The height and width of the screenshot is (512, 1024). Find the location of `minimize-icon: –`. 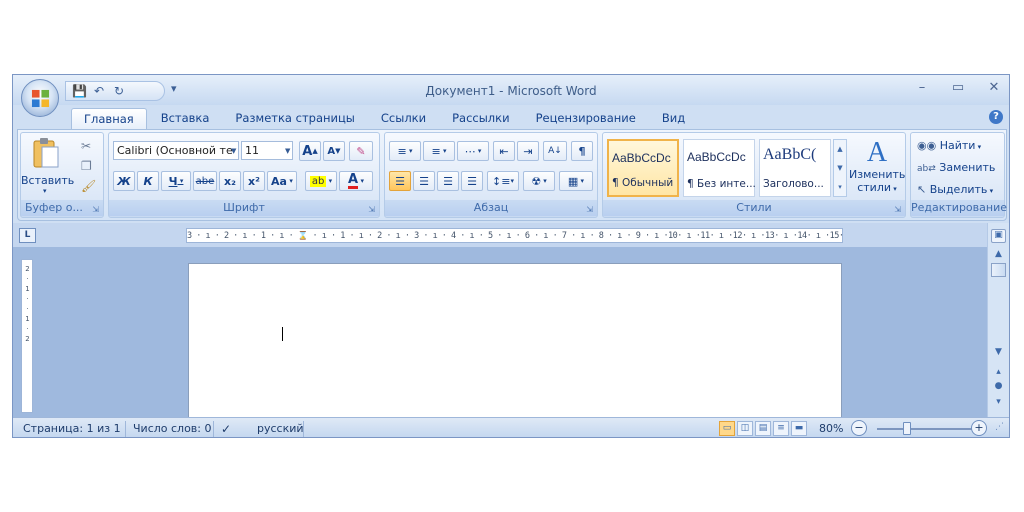

minimize-icon: – is located at coordinates (922, 87).